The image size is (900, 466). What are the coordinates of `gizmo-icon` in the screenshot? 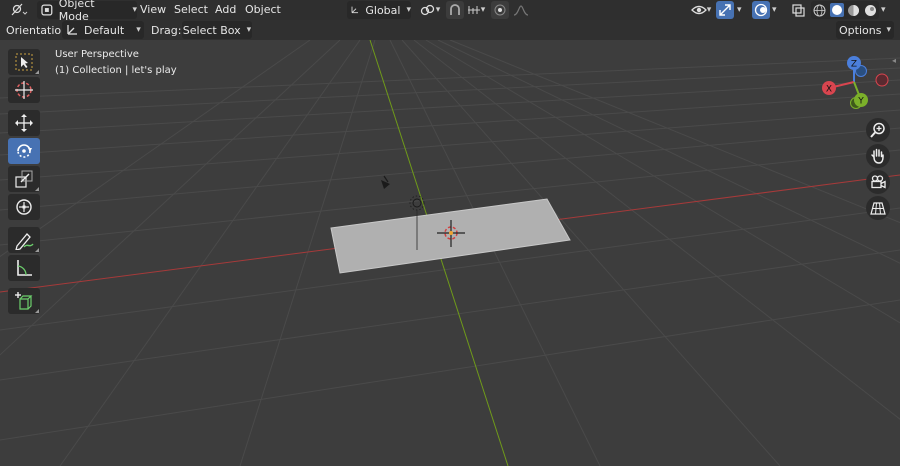 It's located at (725, 10).